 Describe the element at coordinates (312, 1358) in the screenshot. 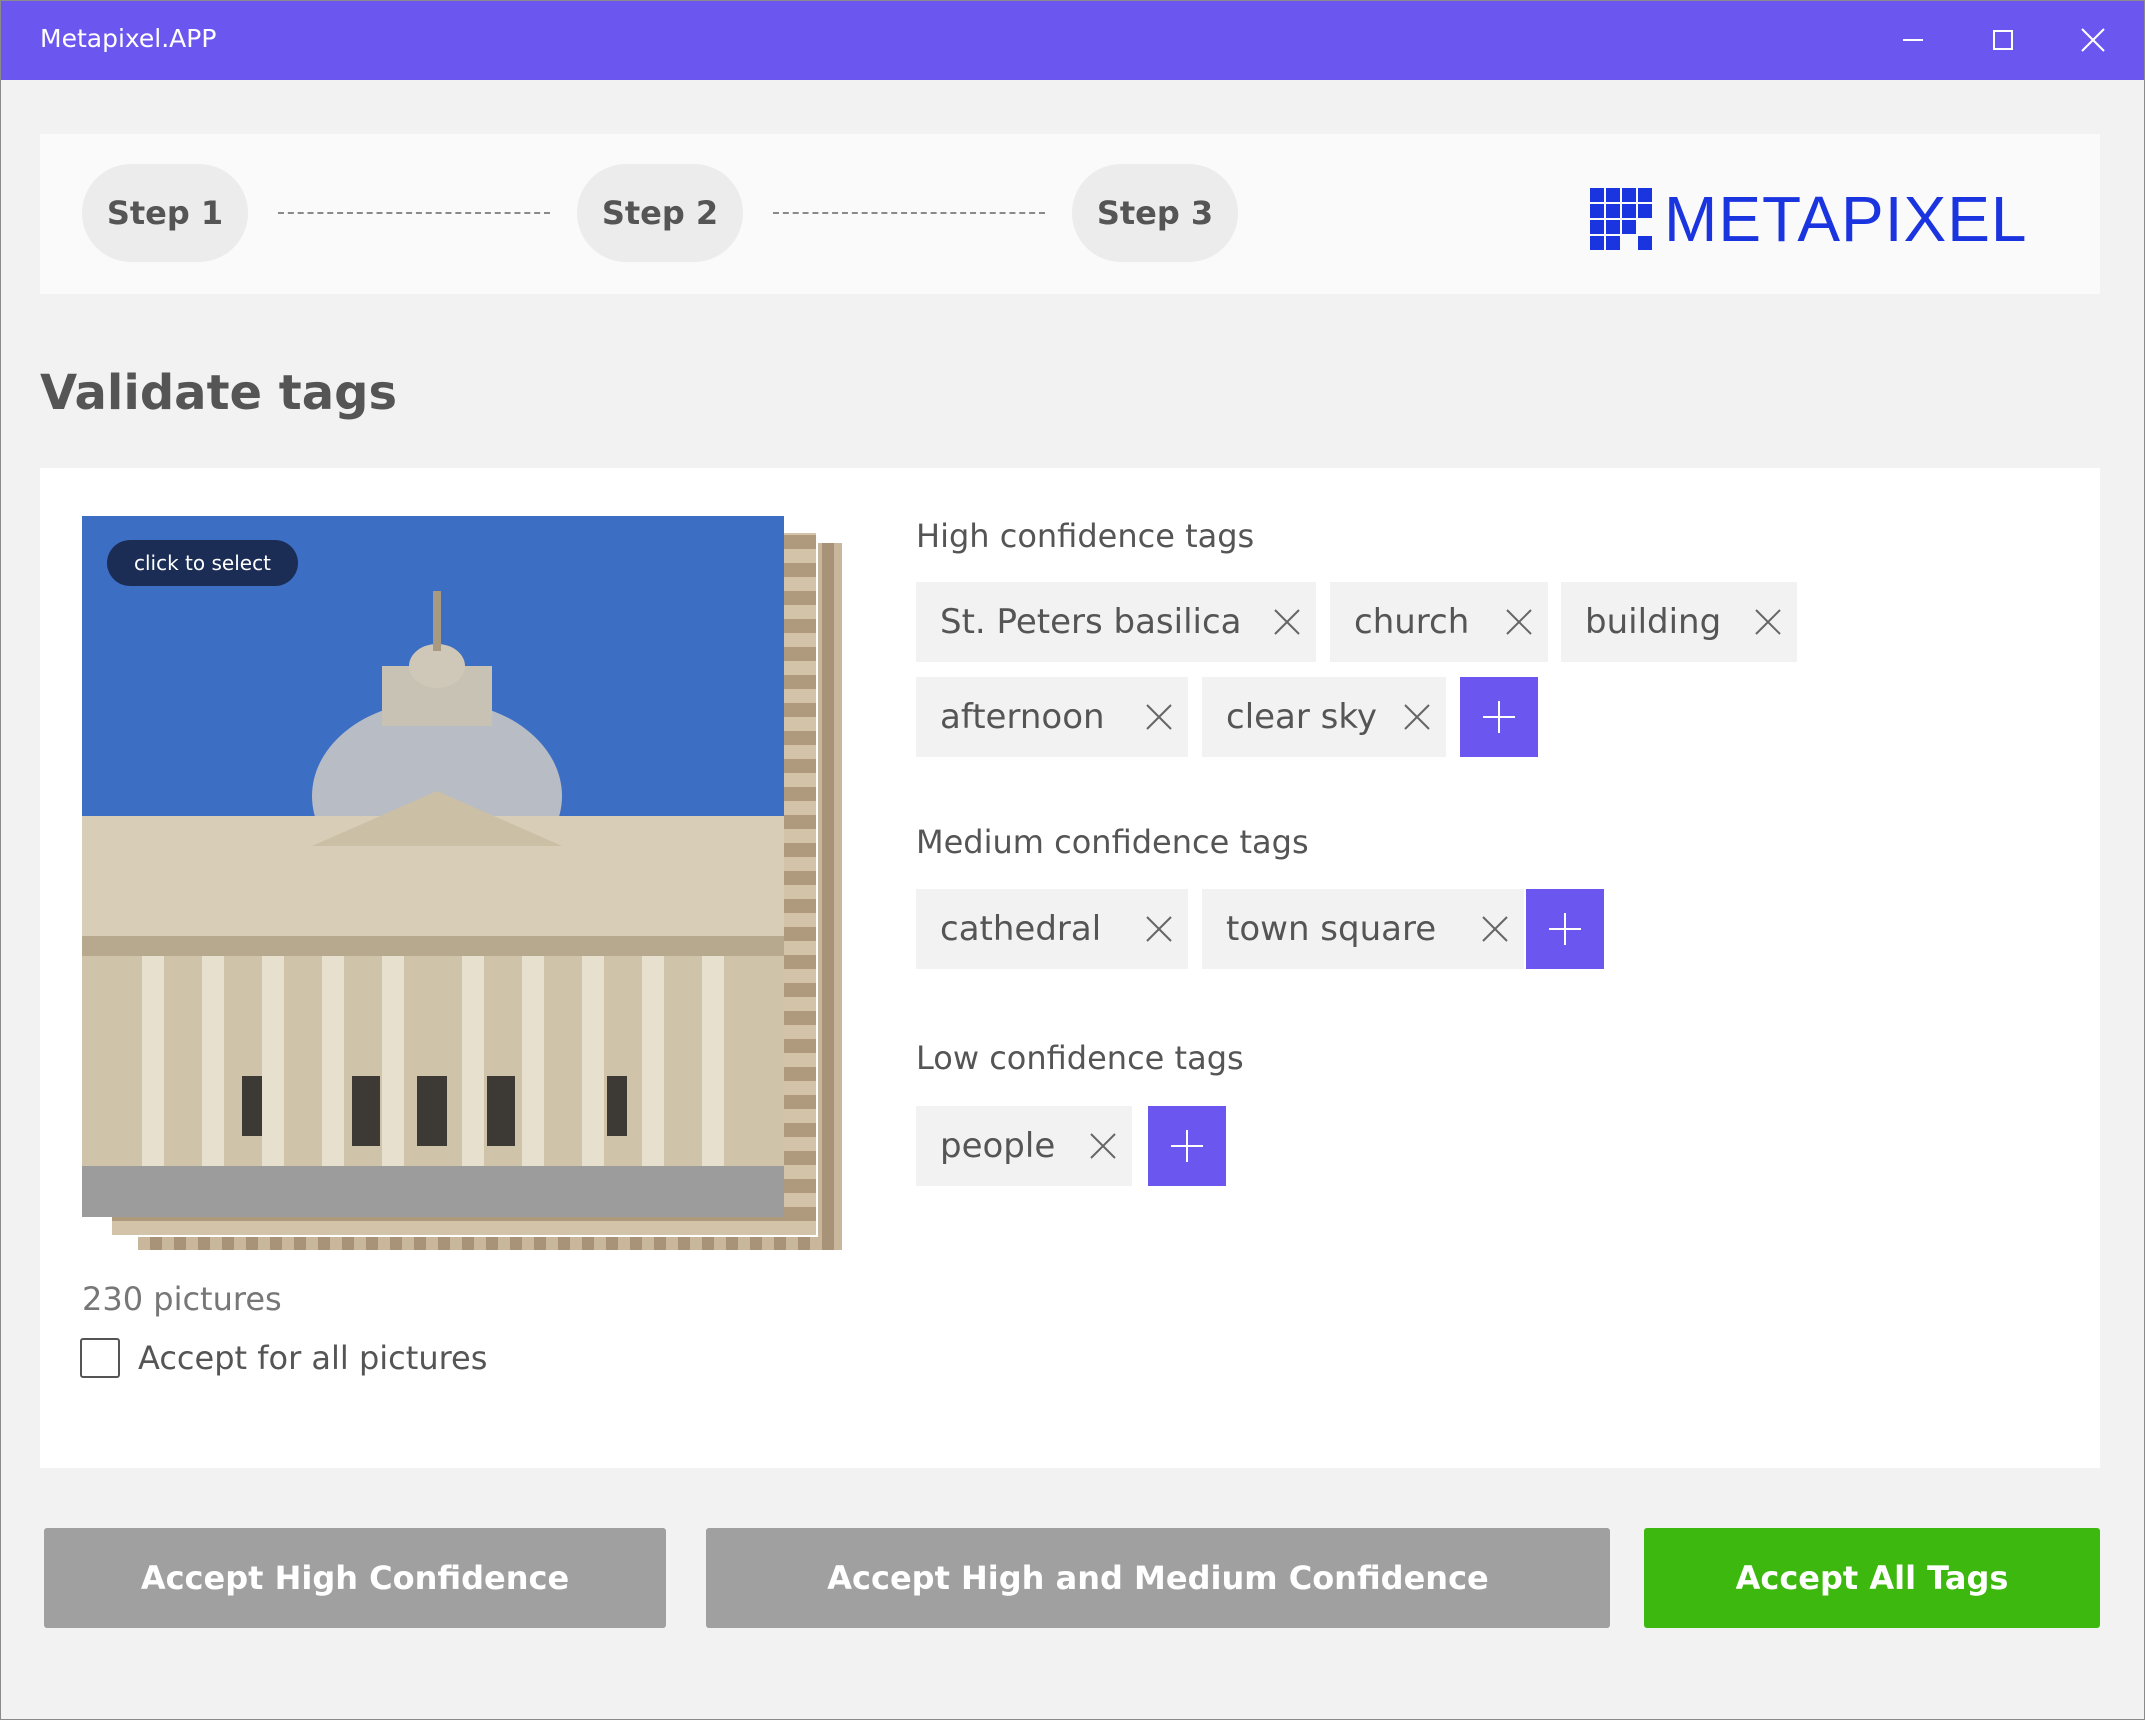

I see `accept-all-pictures-label: Accept for all pictures` at that location.